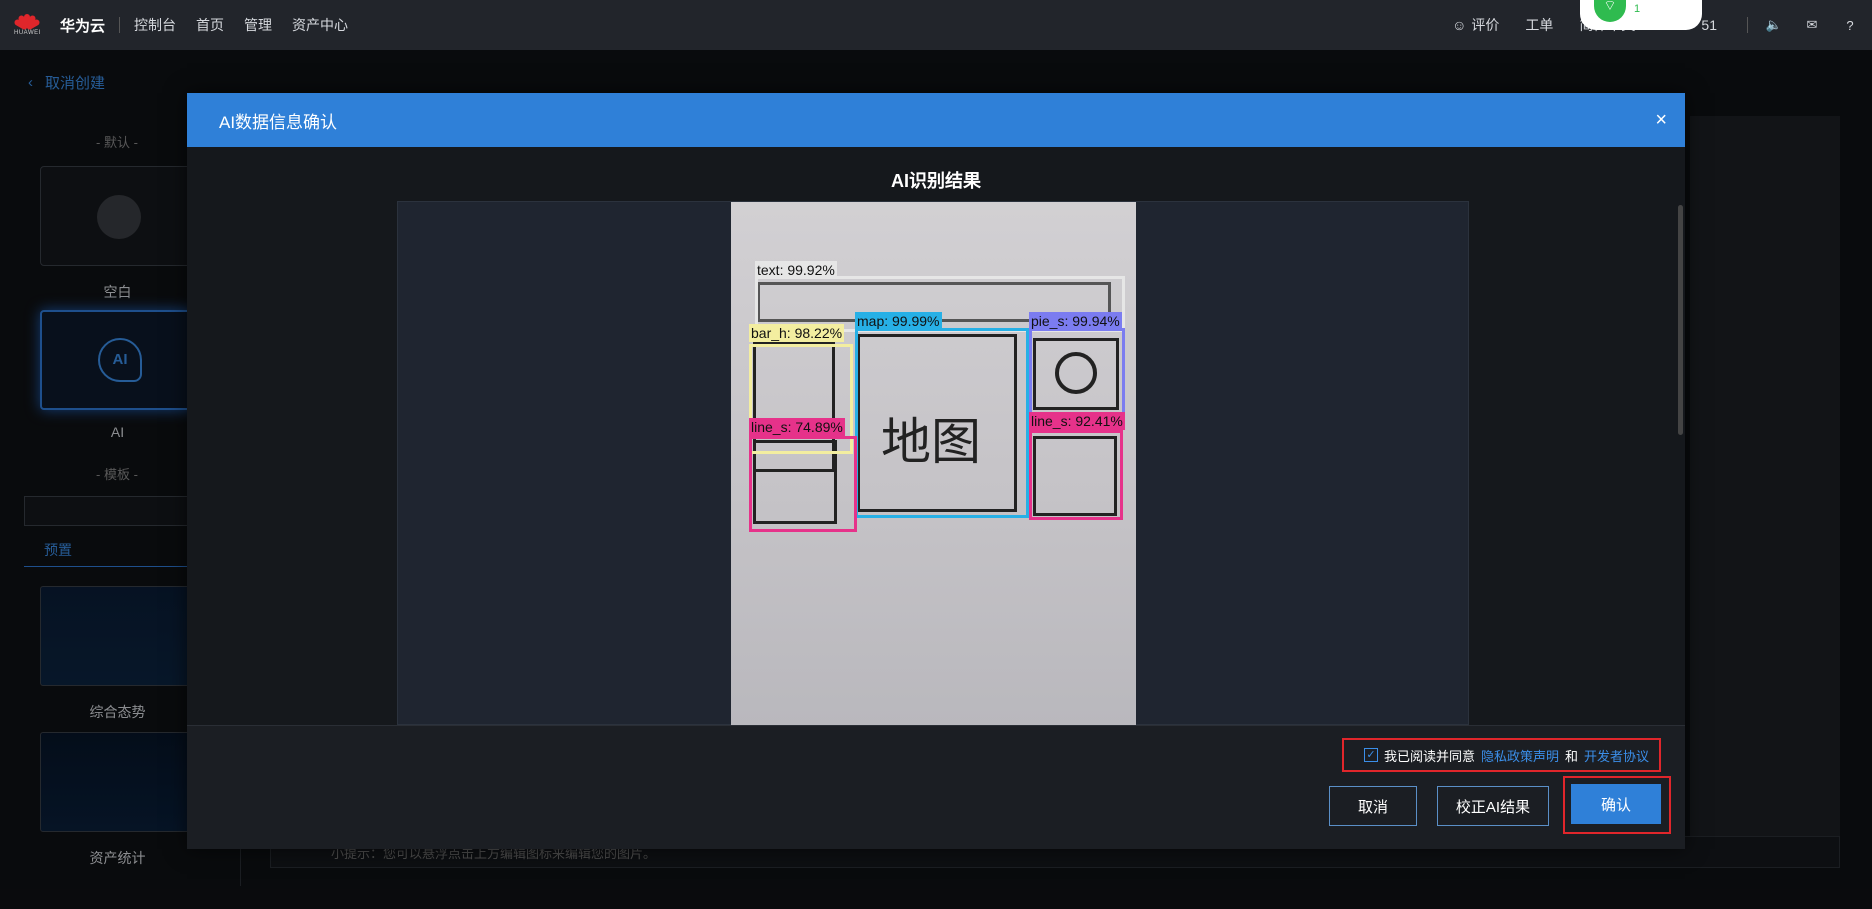  What do you see at coordinates (1077, 372) in the screenshot?
I see `detection-box-pie` at bounding box center [1077, 372].